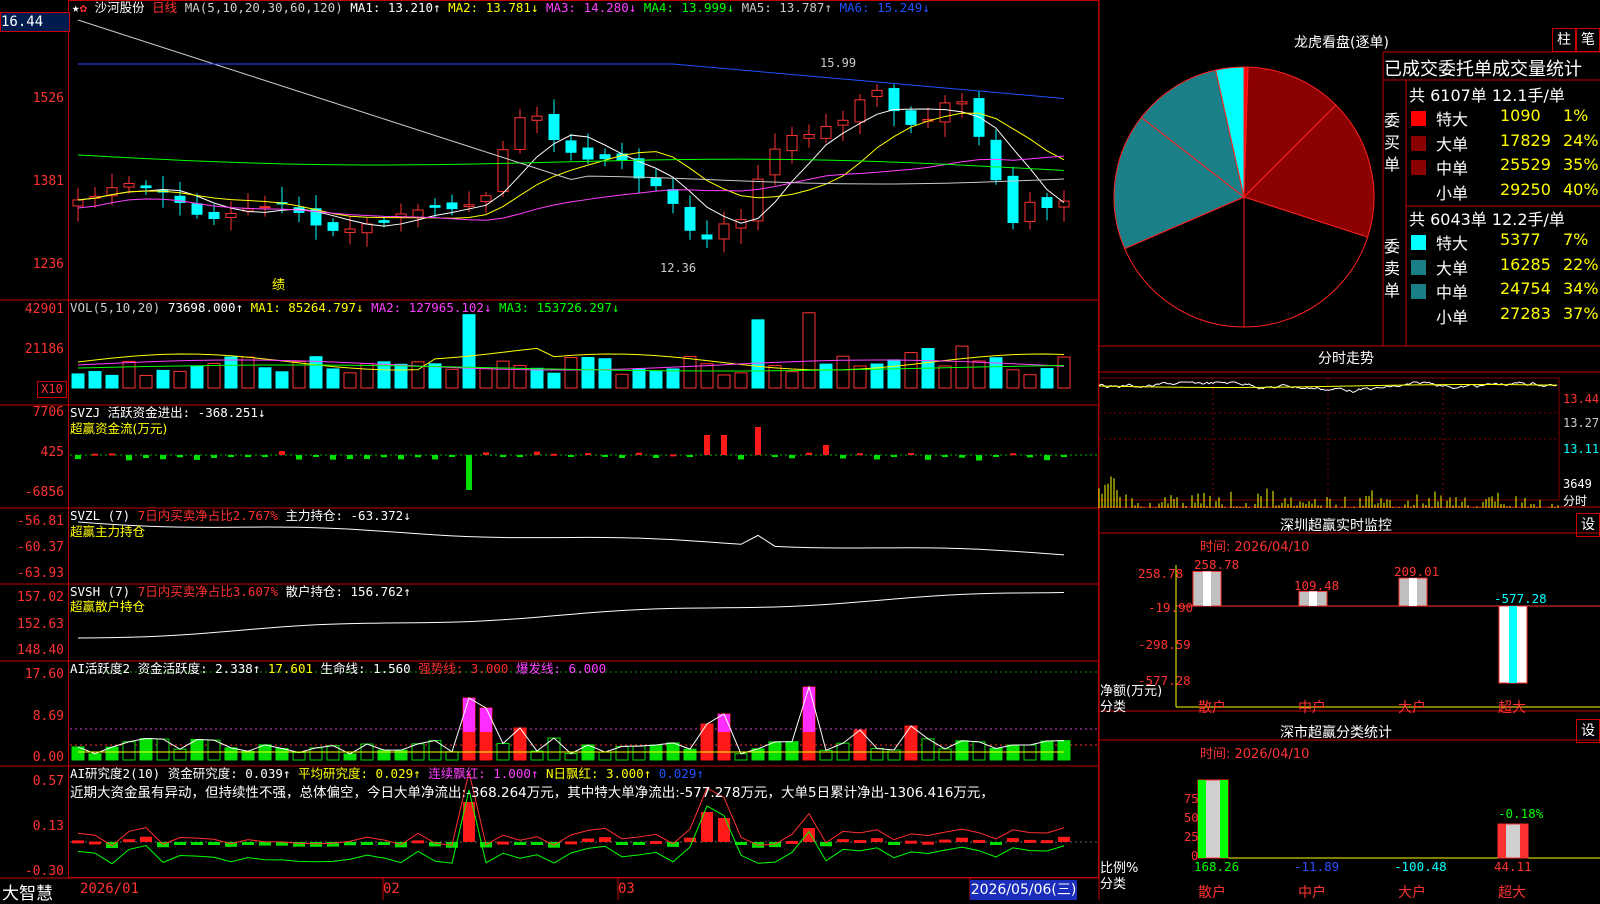  I want to click on sz-monitor-settings-button: 设, so click(1588, 525).